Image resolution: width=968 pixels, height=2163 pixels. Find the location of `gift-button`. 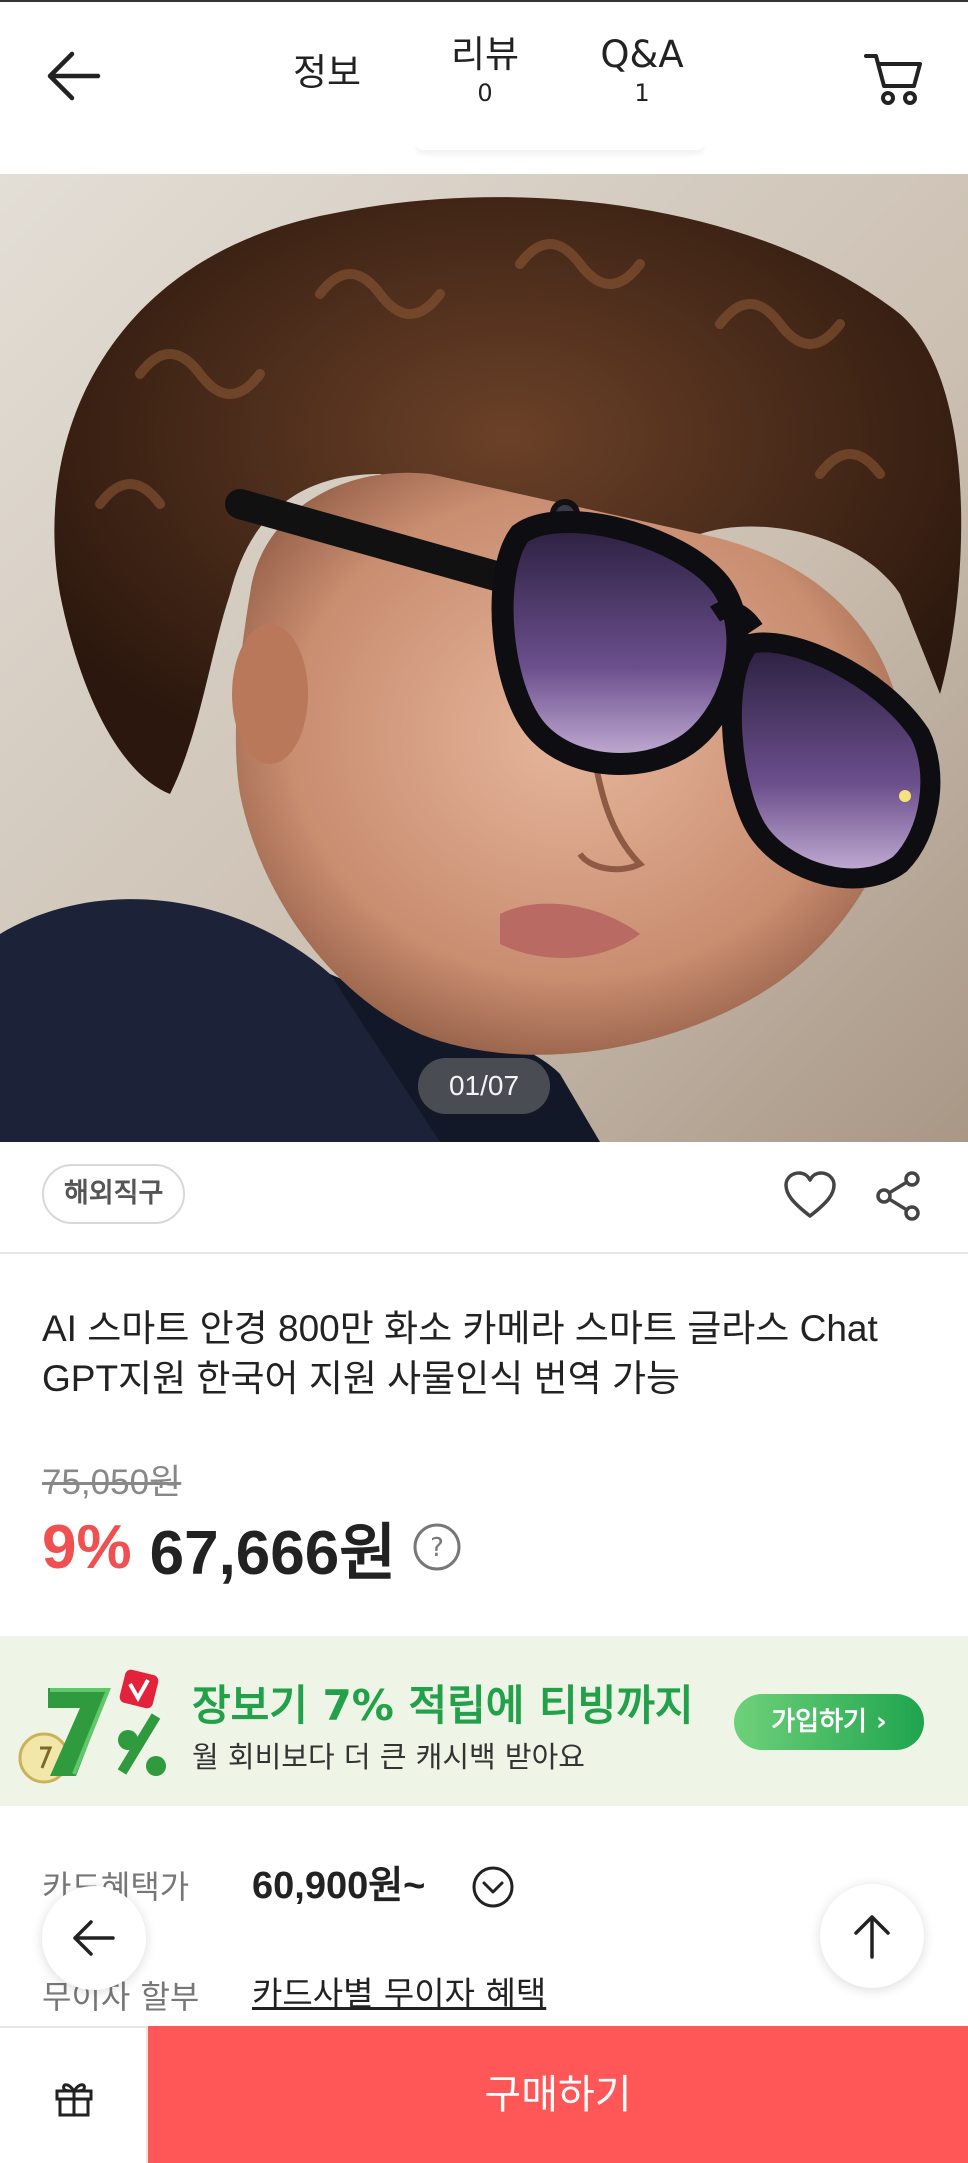

gift-button is located at coordinates (74, 2095).